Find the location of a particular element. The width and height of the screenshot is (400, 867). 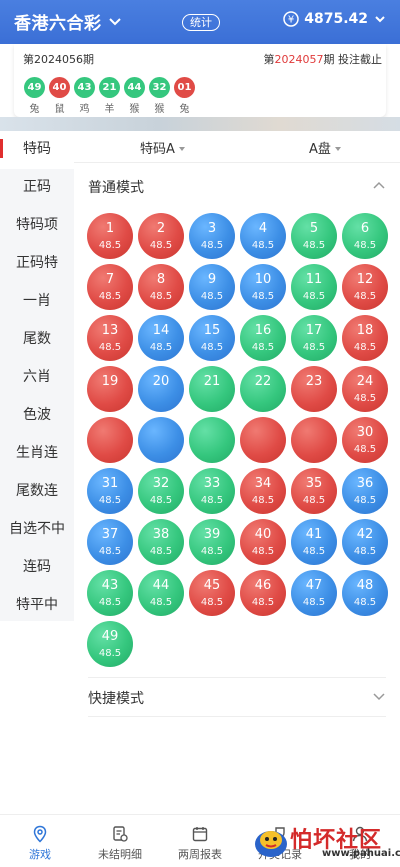

number-ball: 35 48.5 is located at coordinates (314, 491).